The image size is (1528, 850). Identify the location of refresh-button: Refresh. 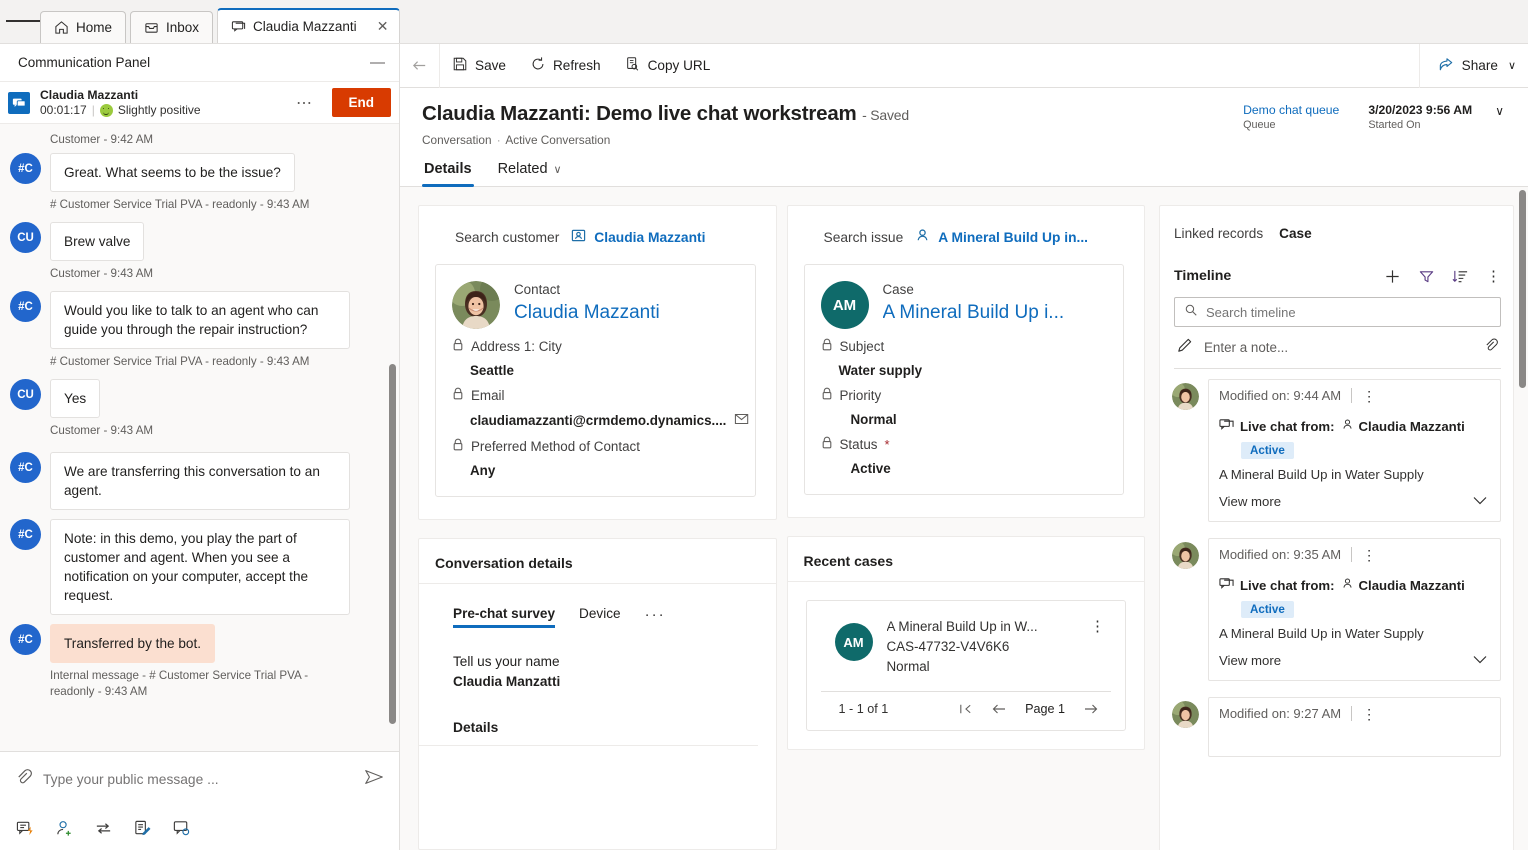
(565, 66).